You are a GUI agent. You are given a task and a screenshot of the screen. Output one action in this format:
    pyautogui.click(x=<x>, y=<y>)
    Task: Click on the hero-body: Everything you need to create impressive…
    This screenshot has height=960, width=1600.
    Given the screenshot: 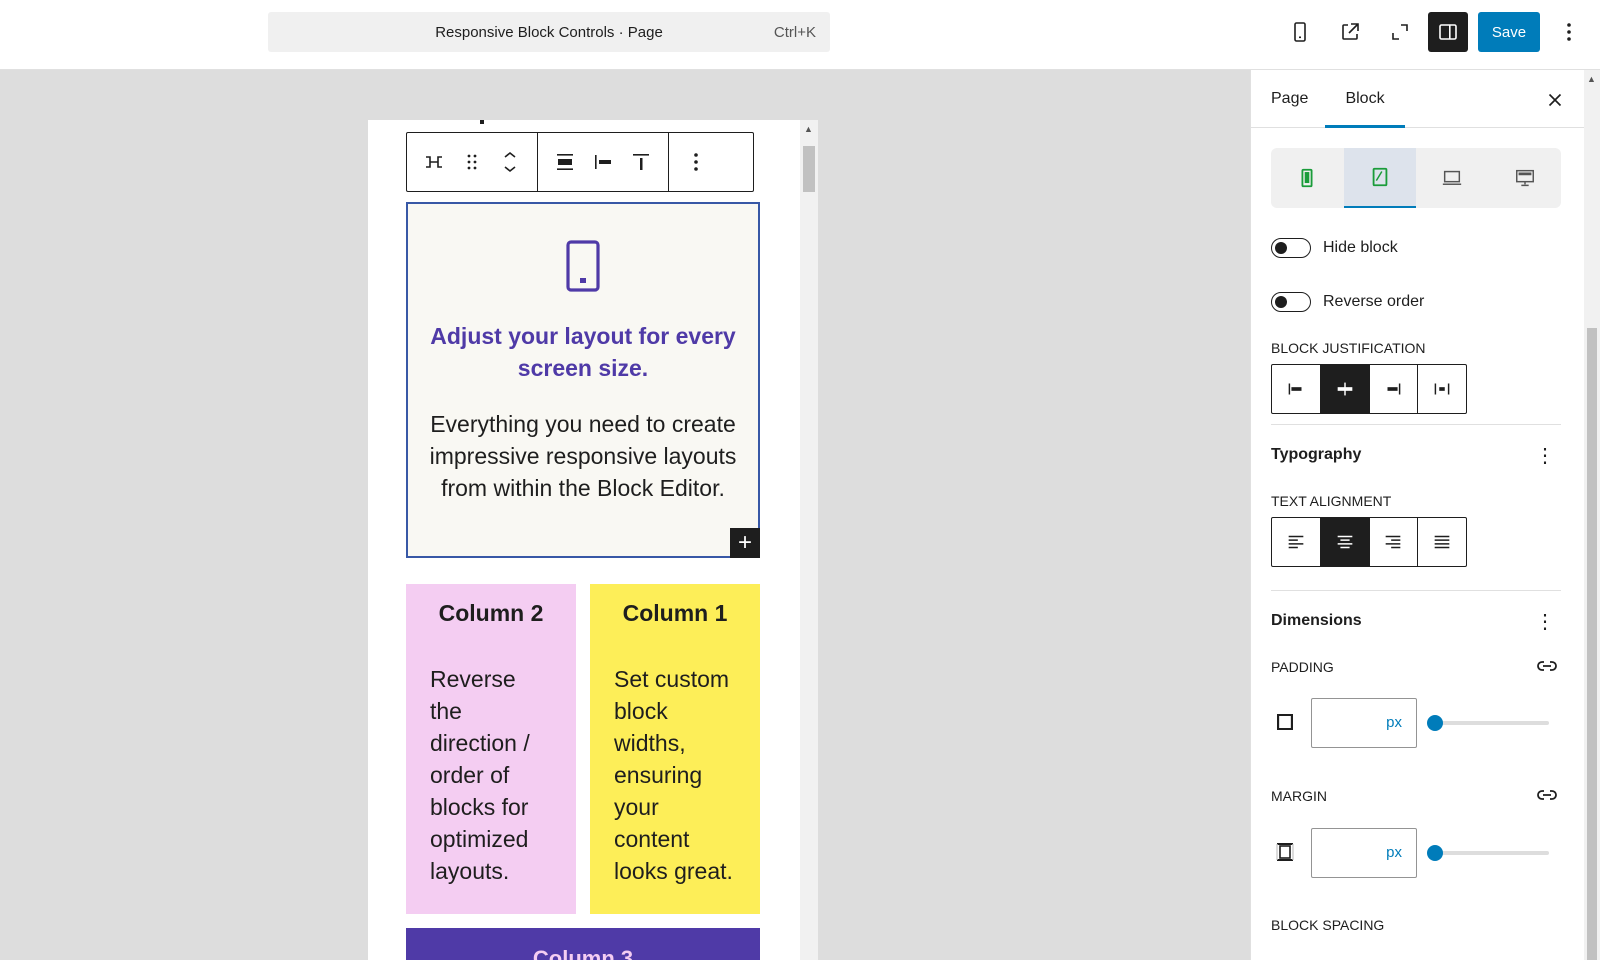 What is the action you would take?
    pyautogui.click(x=583, y=456)
    